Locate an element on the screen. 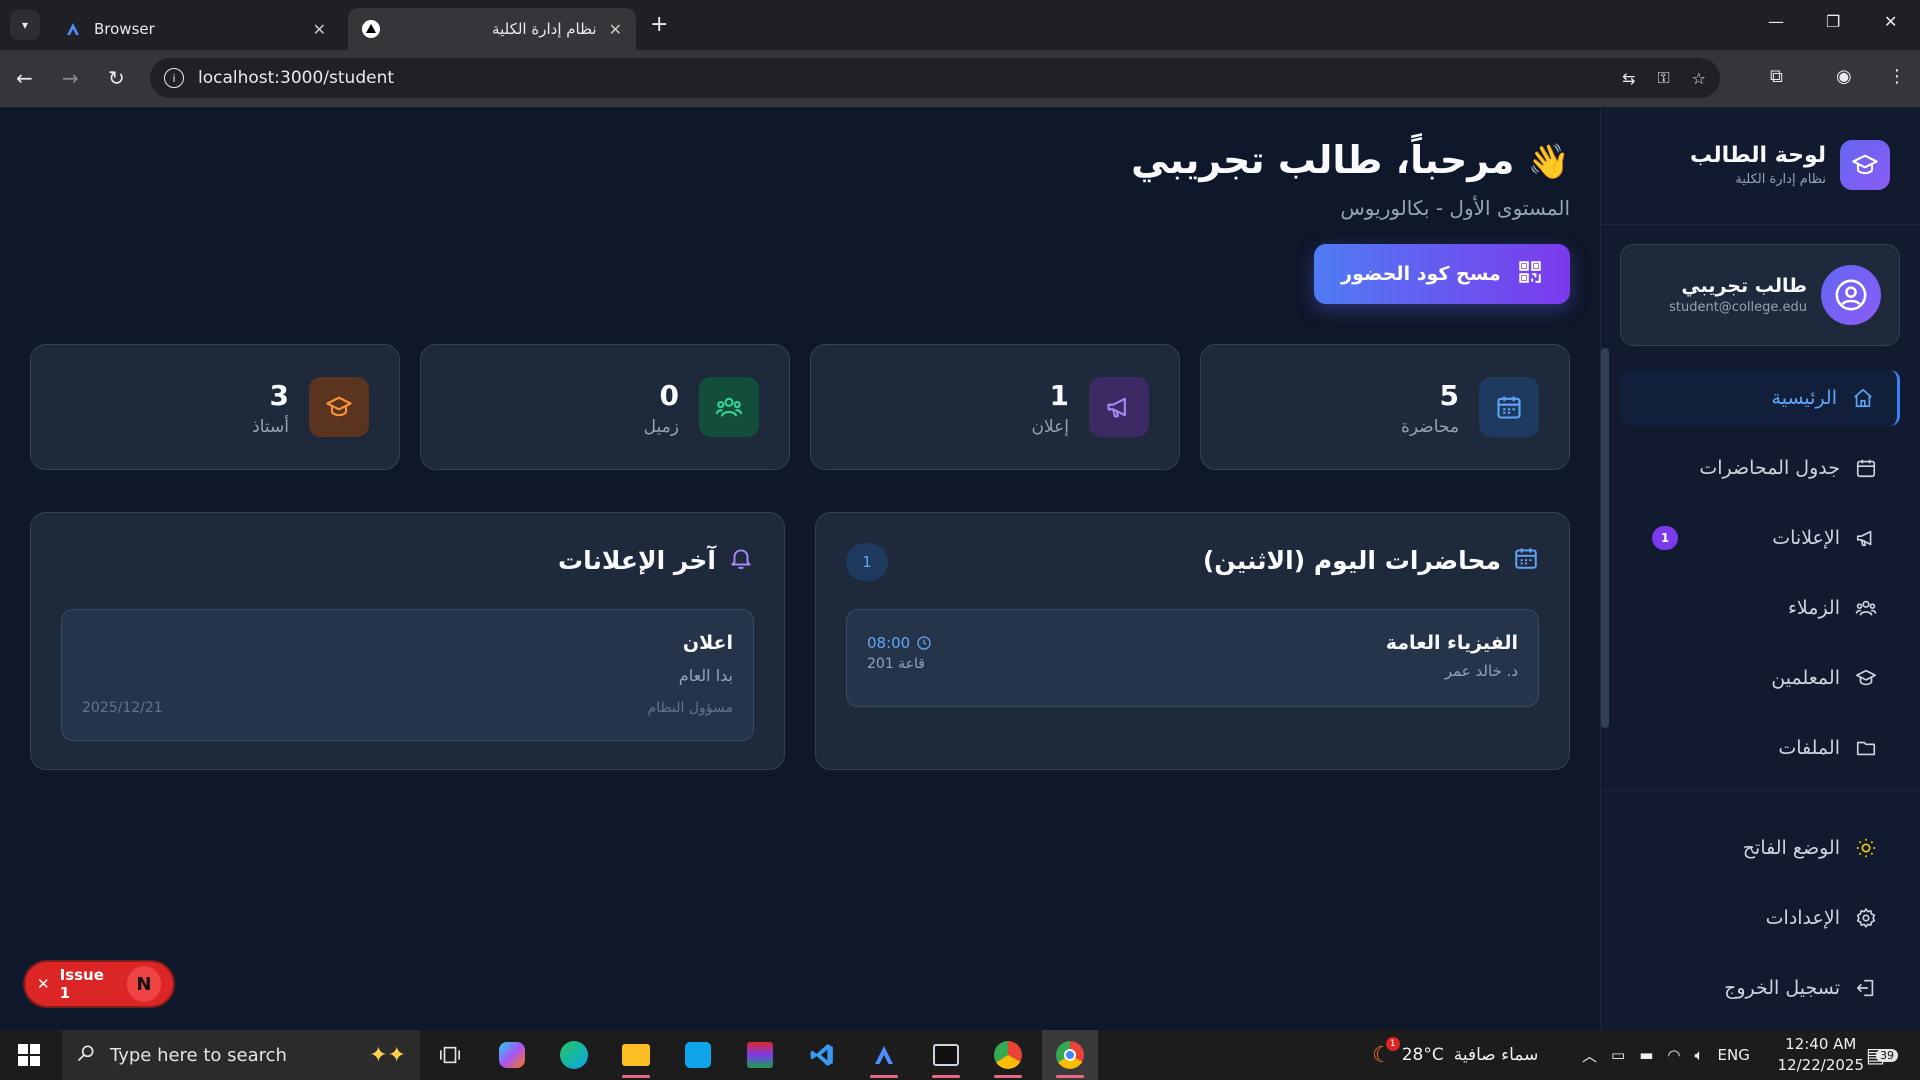 This screenshot has height=1080, width=1920. back-icon: ← is located at coordinates (24, 78).